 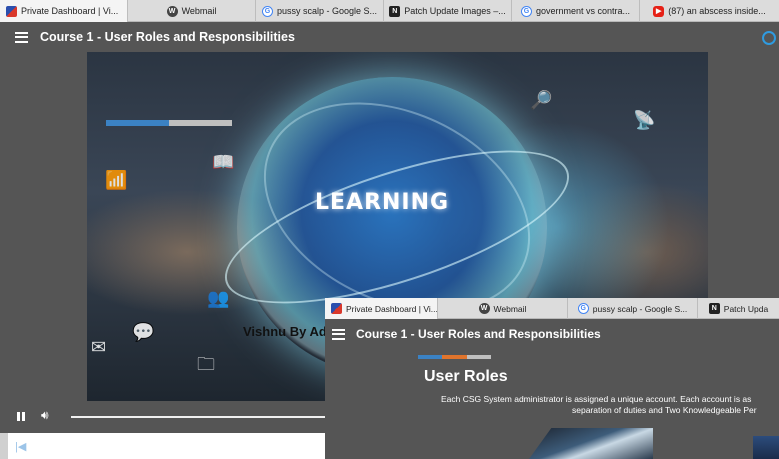 I want to click on section-accent-bar, so click(x=454, y=357).